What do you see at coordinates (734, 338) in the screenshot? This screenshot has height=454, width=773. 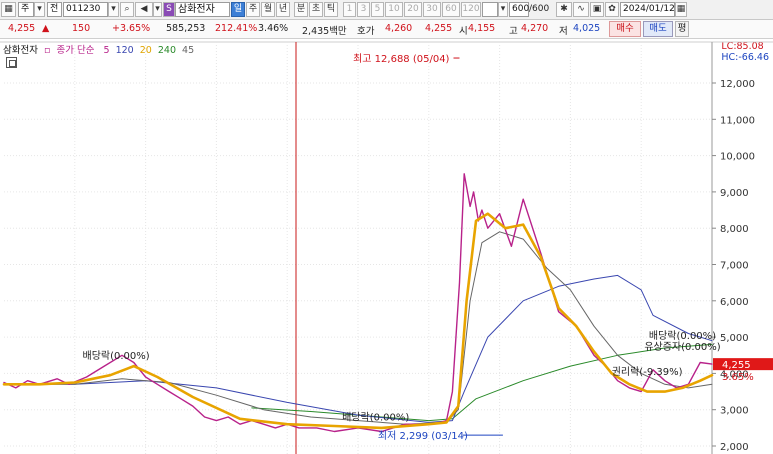 I see `y-tick-label: 5,000` at bounding box center [734, 338].